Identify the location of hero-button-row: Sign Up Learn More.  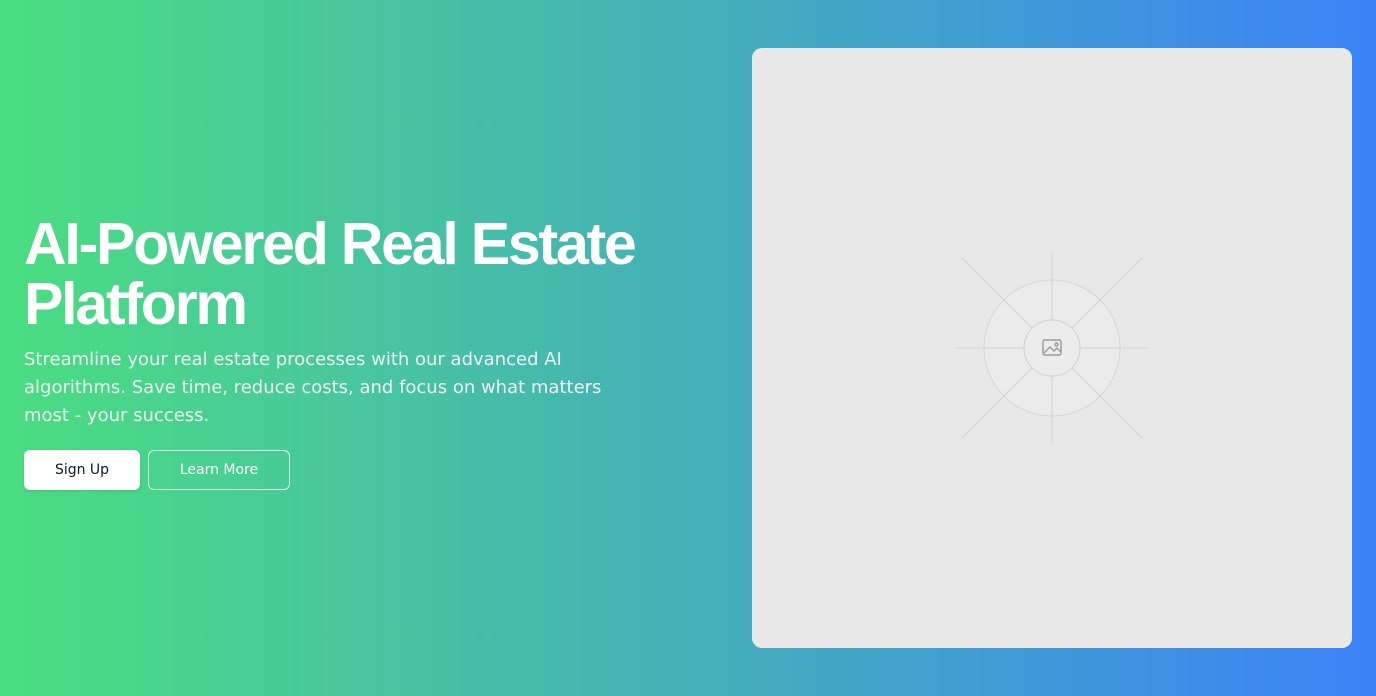
(364, 470).